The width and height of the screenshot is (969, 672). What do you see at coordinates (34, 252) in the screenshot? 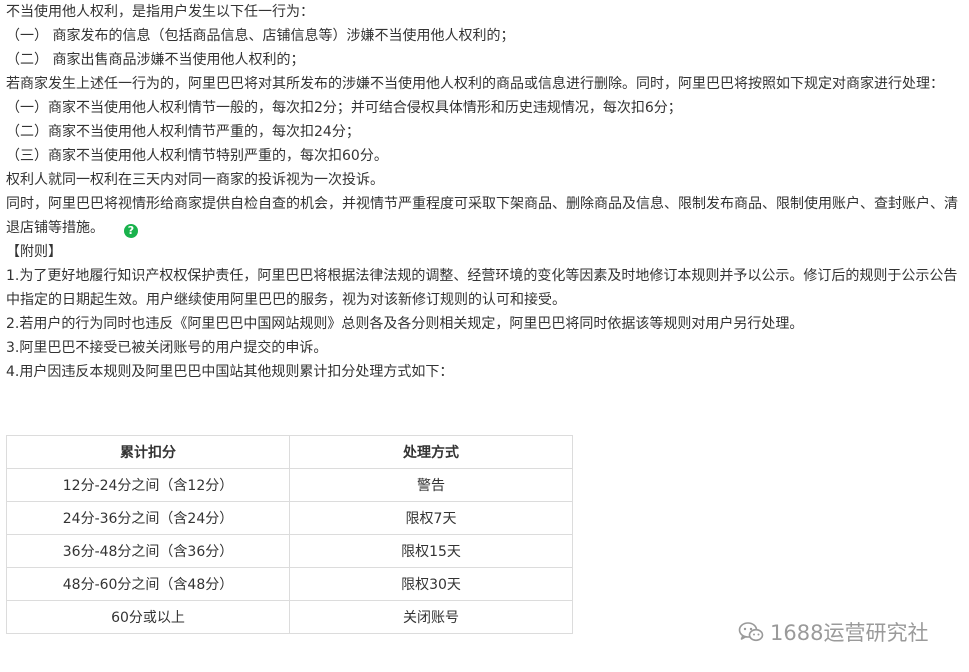
I see `section-heading-appendix: 【附则】` at bounding box center [34, 252].